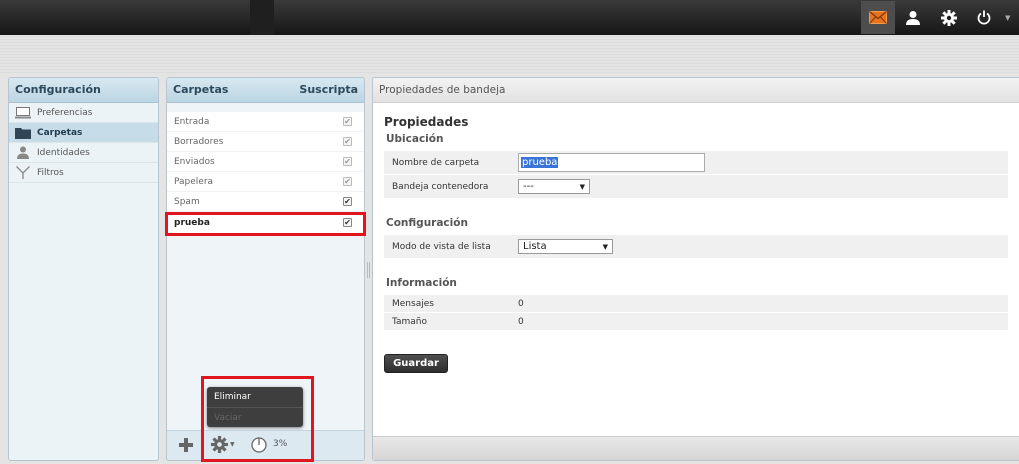 Image resolution: width=1019 pixels, height=464 pixels. What do you see at coordinates (696, 247) in the screenshot?
I see `view-mode-row: Modo de vista de lista Lista ▼` at bounding box center [696, 247].